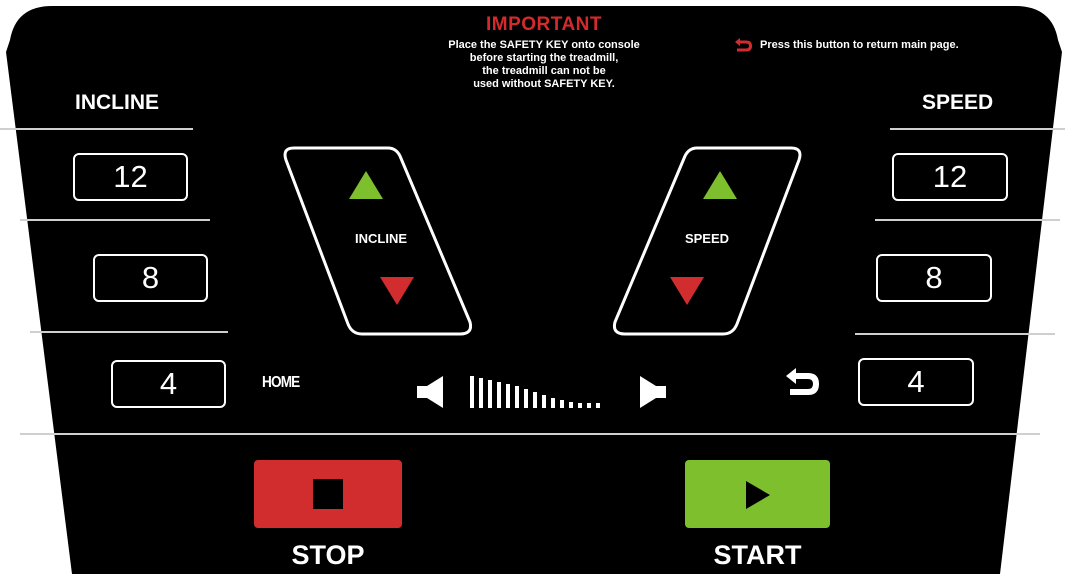 The height and width of the screenshot is (574, 1065). I want to click on speed-preset-12-button: 12, so click(950, 177).